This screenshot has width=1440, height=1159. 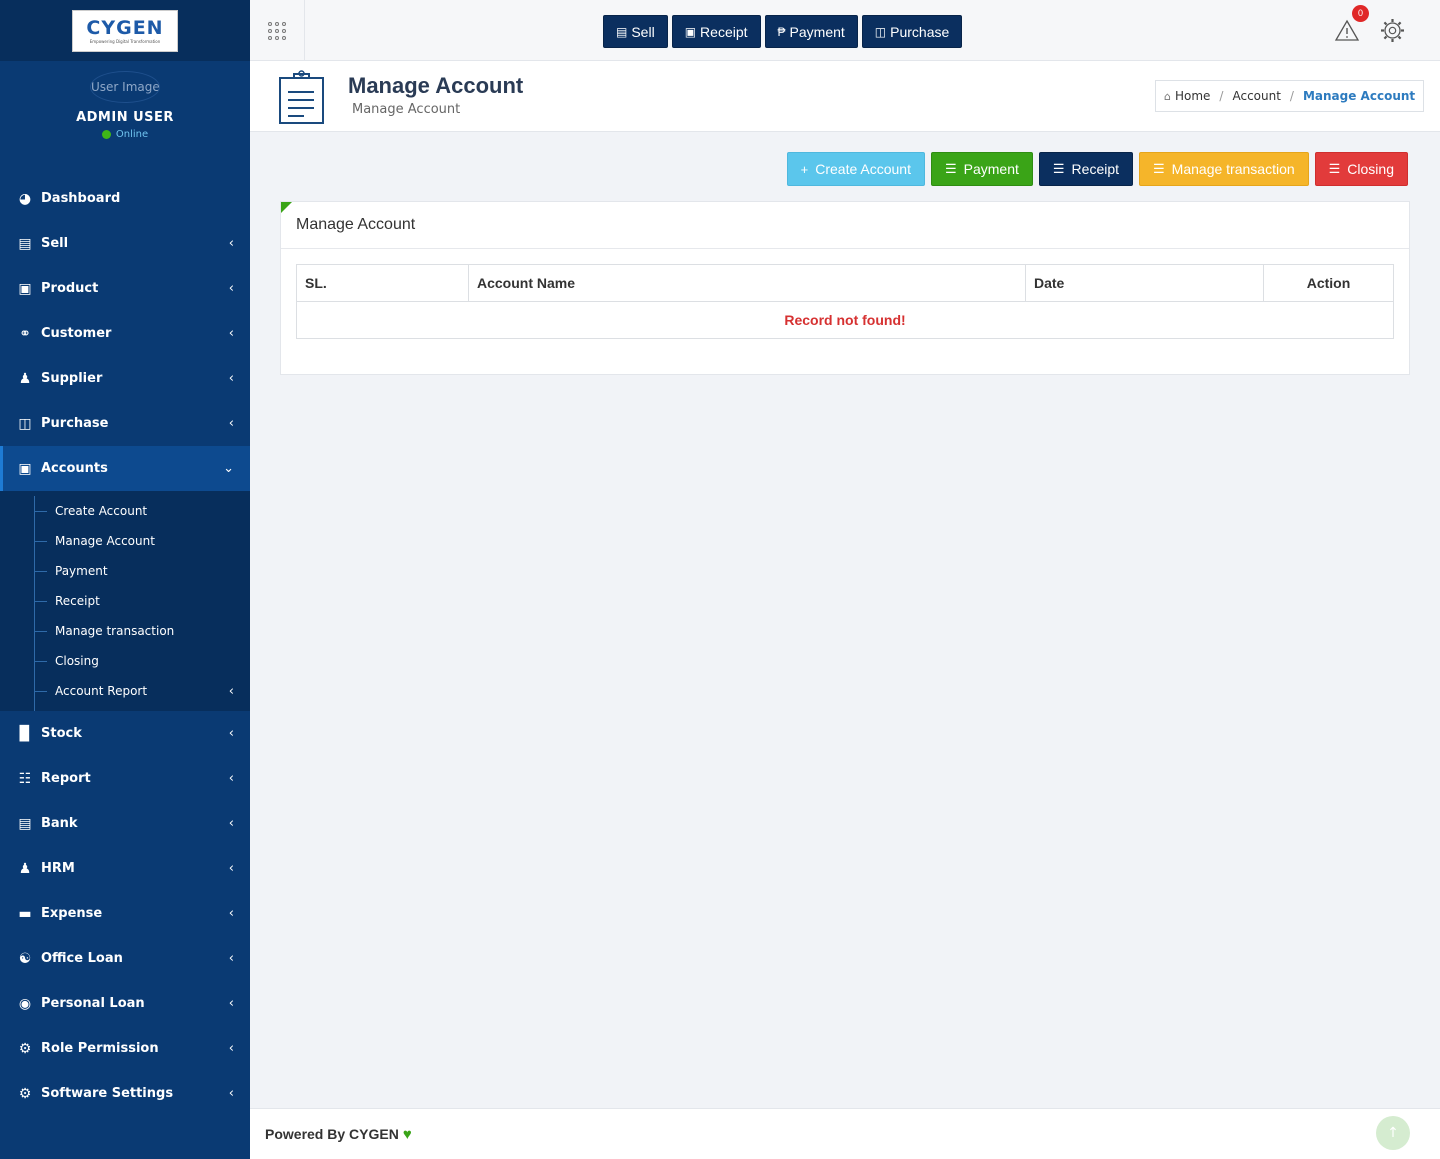 I want to click on sidebar-item-dashboard: ◕ Dashboard, so click(x=125, y=198).